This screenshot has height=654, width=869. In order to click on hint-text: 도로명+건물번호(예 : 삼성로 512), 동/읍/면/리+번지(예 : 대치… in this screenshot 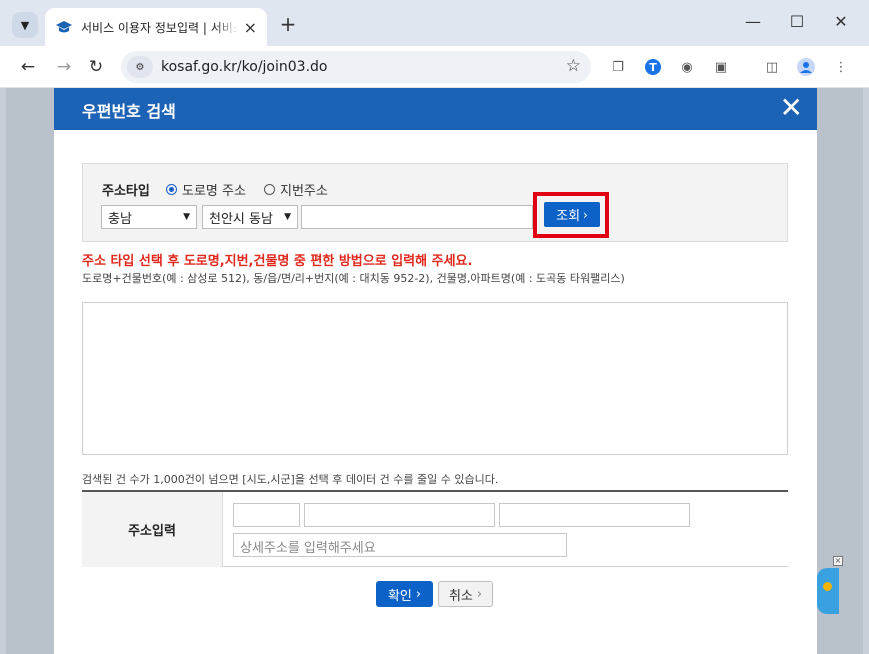, I will do `click(353, 278)`.